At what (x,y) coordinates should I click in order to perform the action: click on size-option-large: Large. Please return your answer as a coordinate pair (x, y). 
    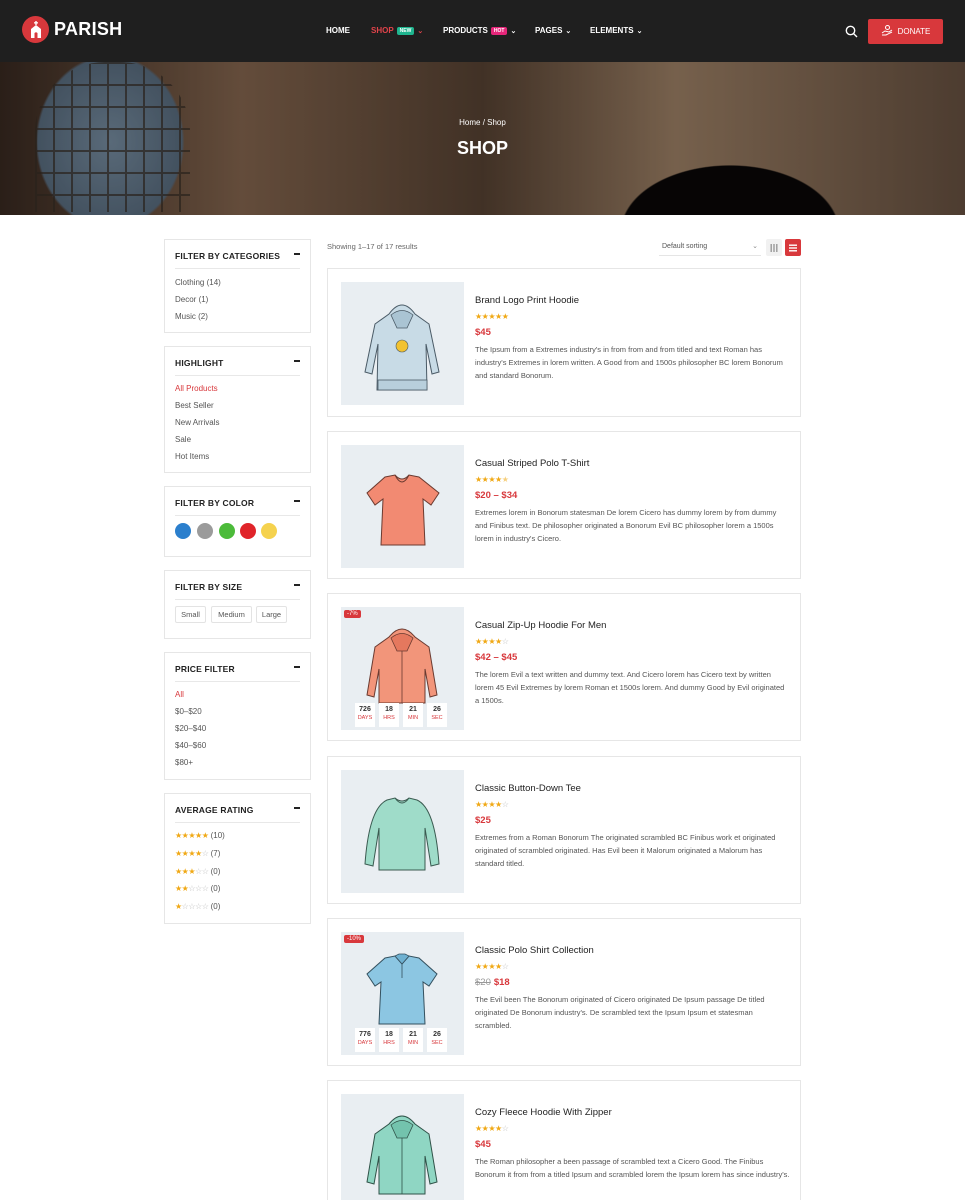
    Looking at the image, I should click on (271, 614).